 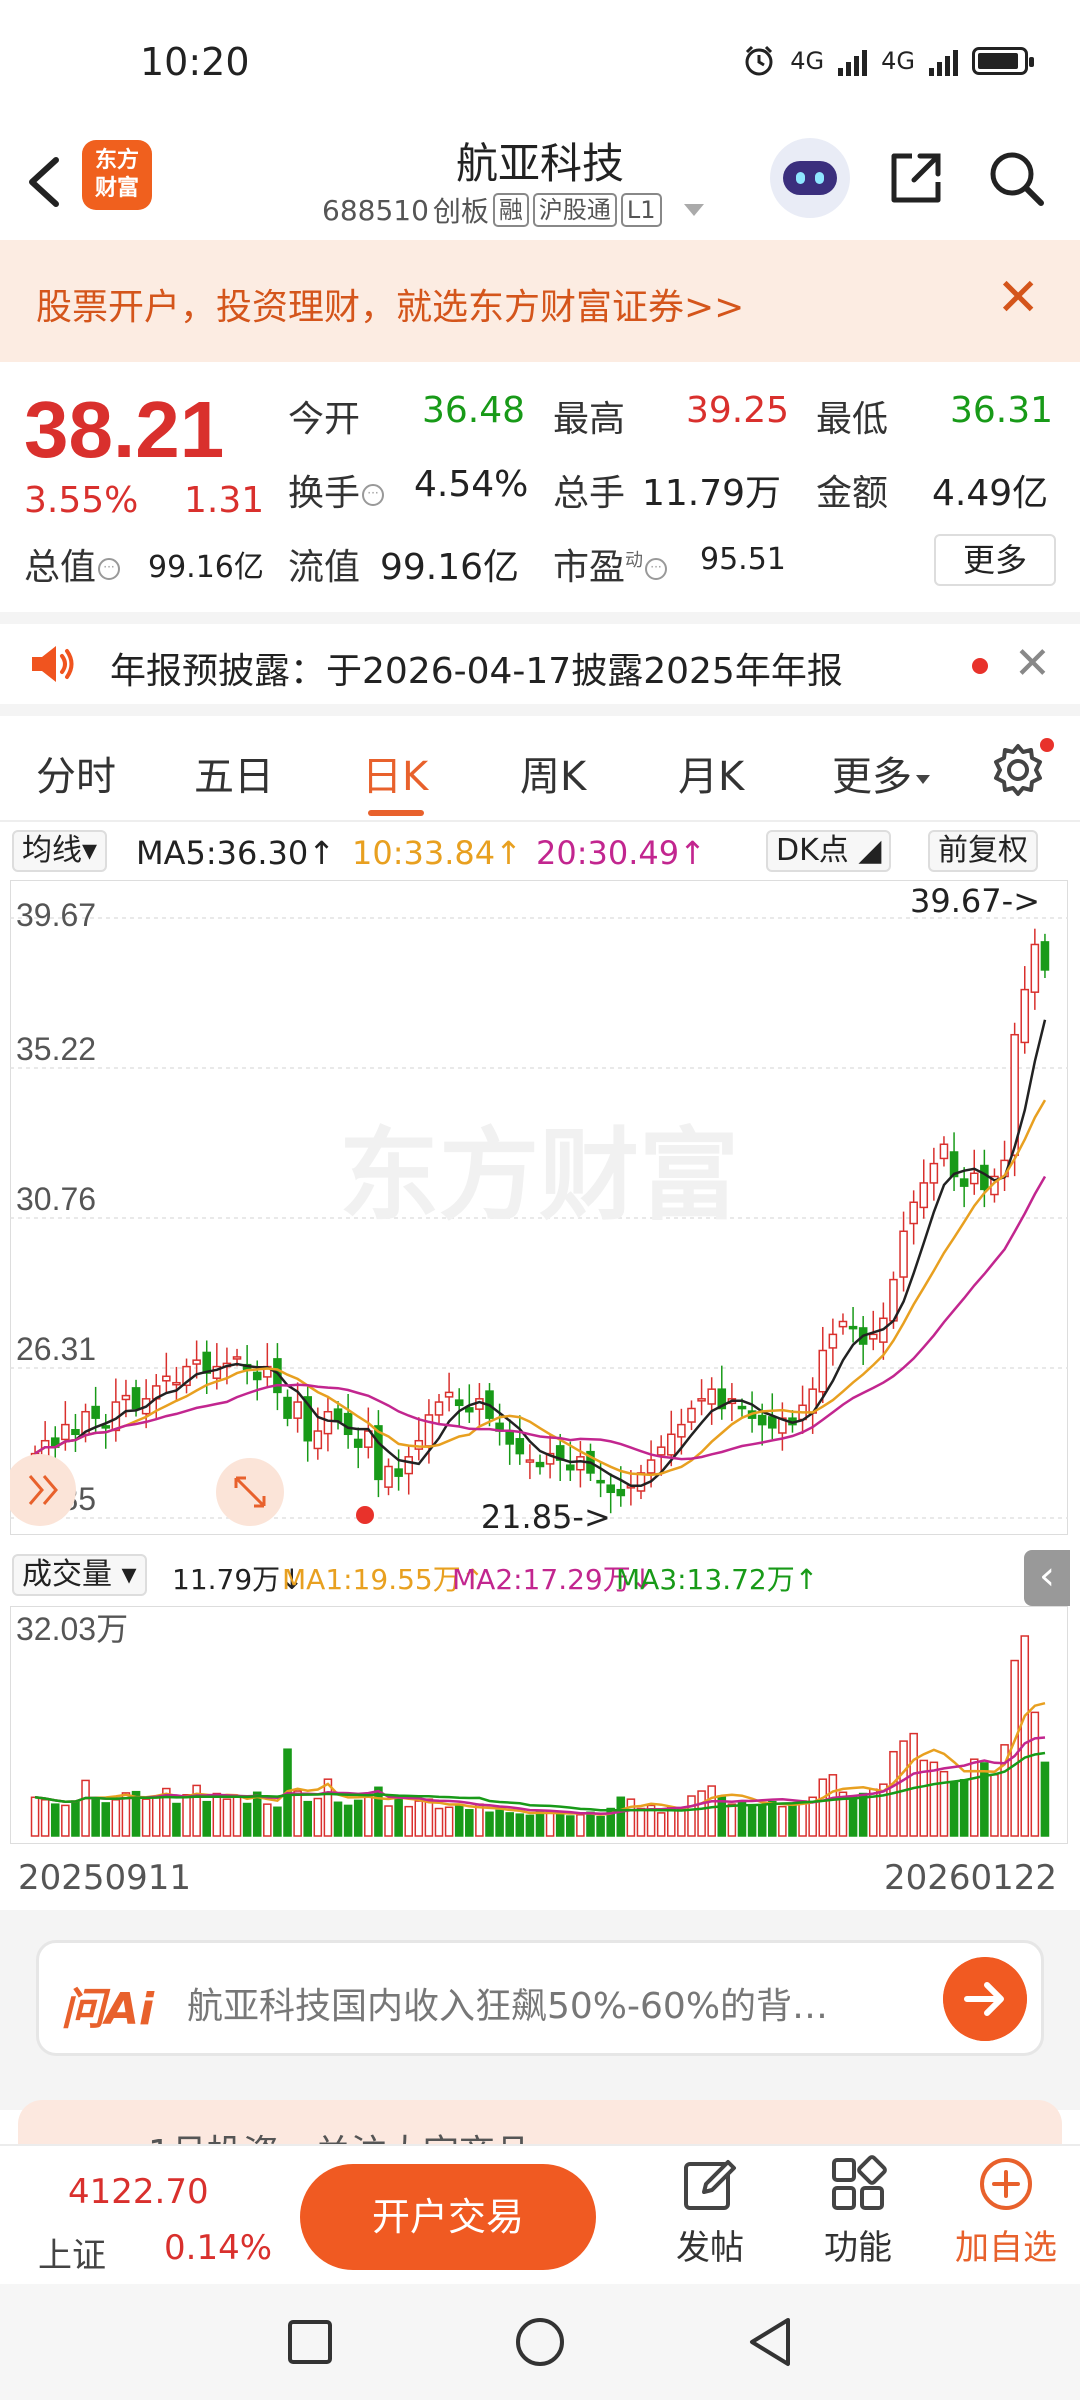 I want to click on home-icon, so click(x=540, y=2342).